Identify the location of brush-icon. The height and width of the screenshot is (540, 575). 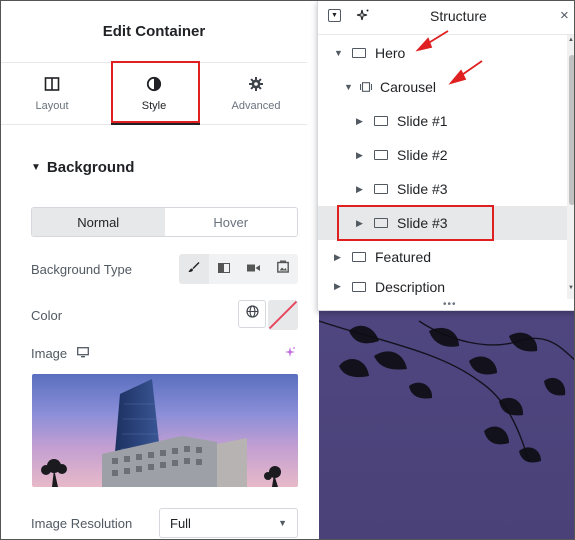
(194, 269).